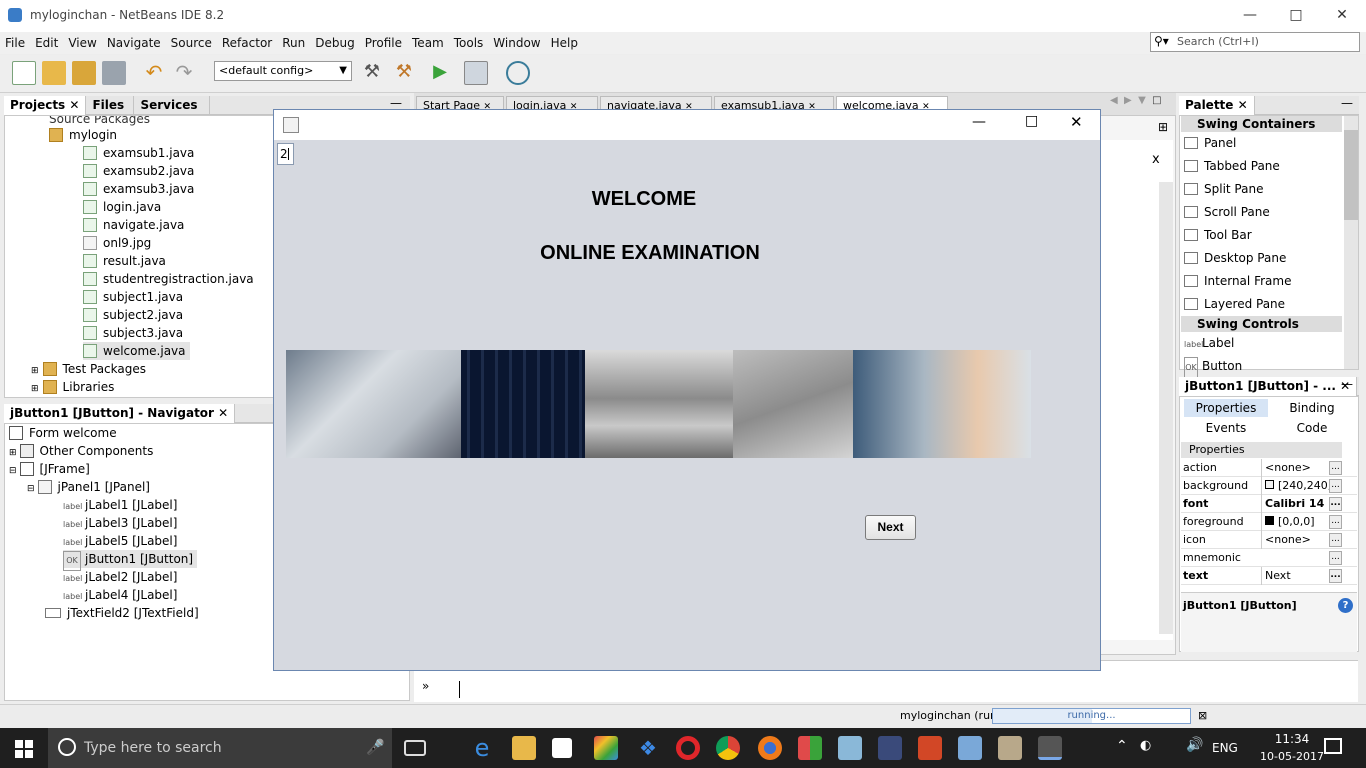 This screenshot has height=768, width=1366. I want to click on file-explorer-icon, so click(524, 748).